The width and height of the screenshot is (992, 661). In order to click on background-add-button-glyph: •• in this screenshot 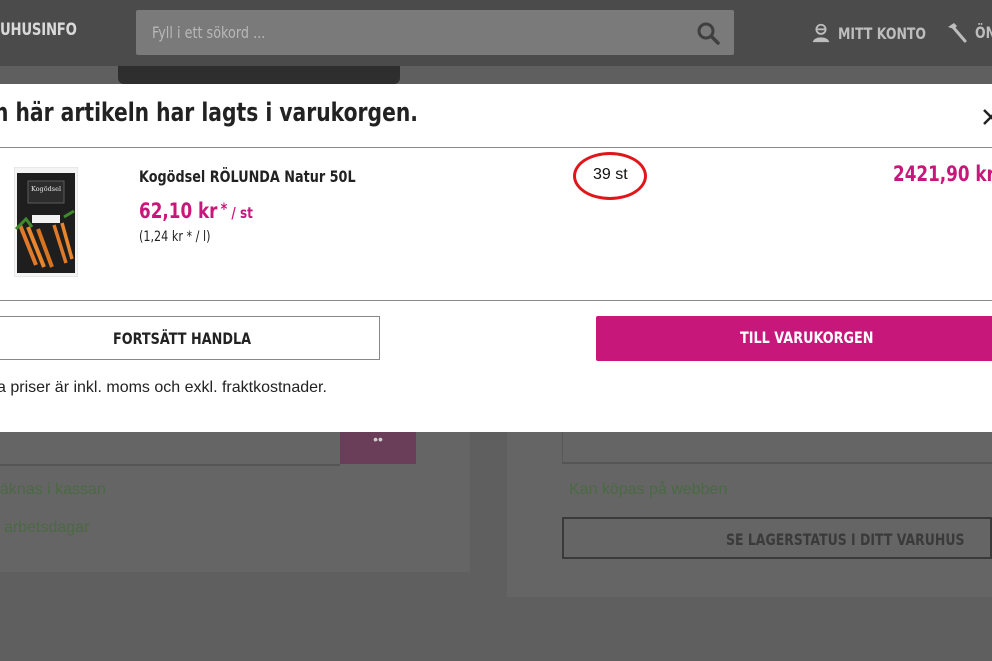, I will do `click(378, 439)`.